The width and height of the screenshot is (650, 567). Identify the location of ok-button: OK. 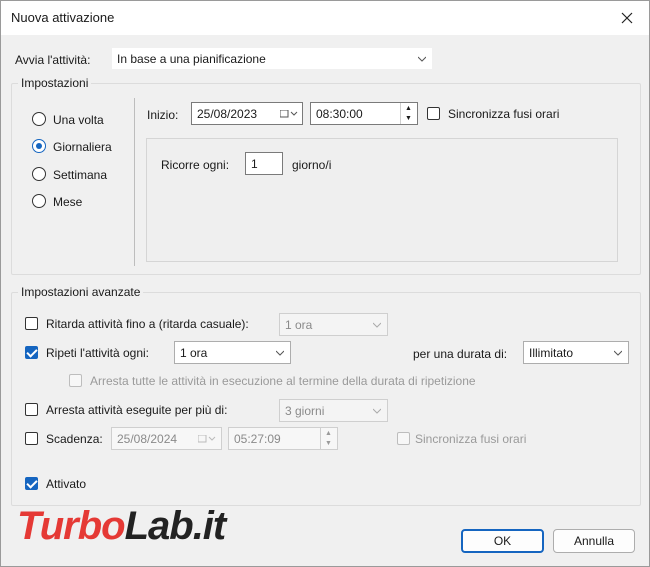
(502, 541).